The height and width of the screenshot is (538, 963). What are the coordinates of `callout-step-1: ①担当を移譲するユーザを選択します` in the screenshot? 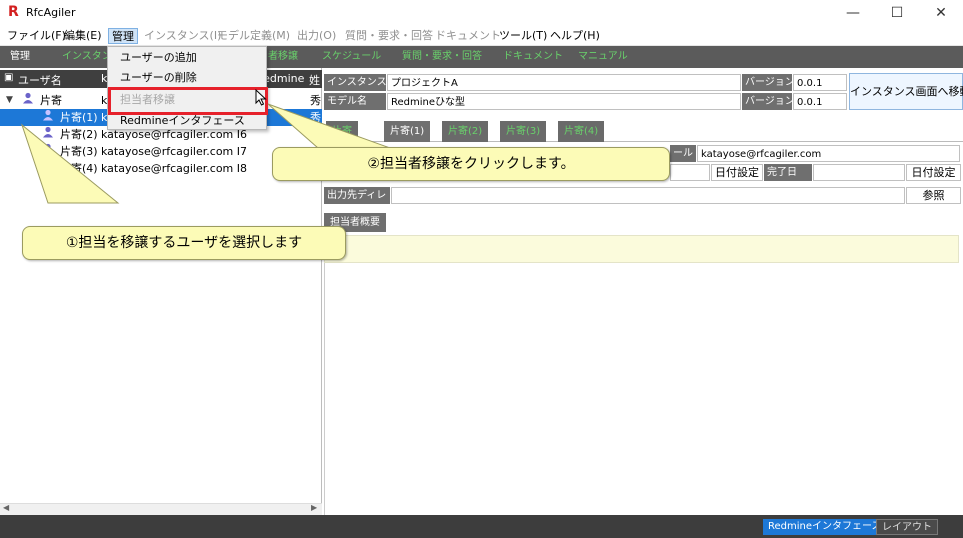 It's located at (184, 243).